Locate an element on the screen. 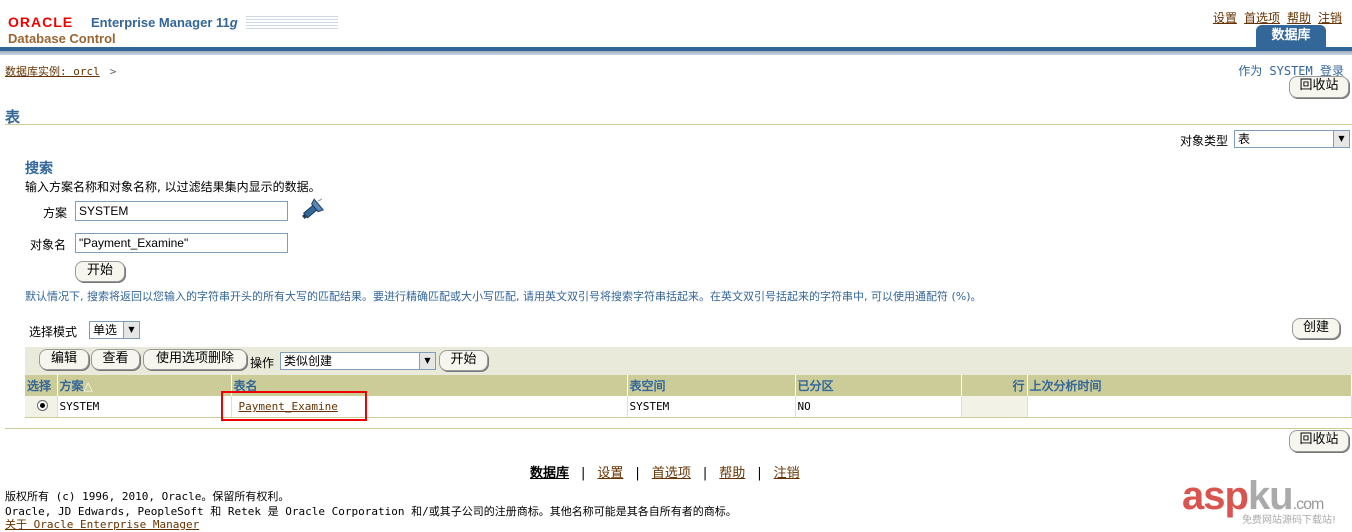 The image size is (1352, 532). object-name-label: 对象名 is located at coordinates (48, 245).